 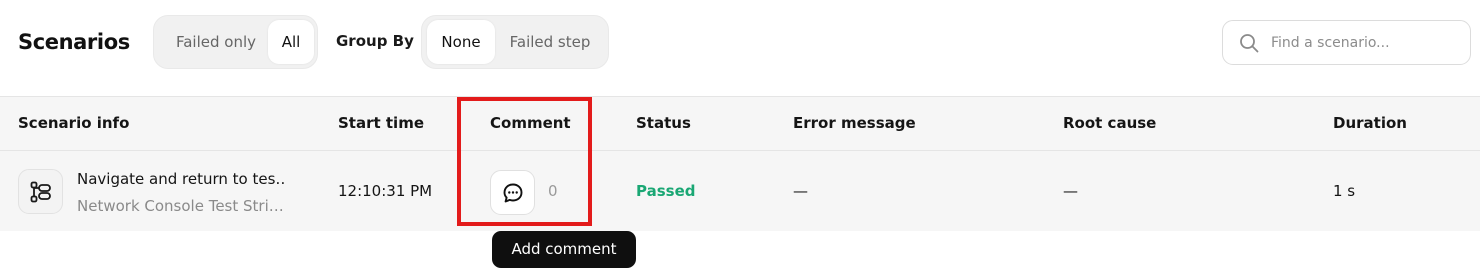 I want to click on root-cause: —, so click(x=1070, y=191).